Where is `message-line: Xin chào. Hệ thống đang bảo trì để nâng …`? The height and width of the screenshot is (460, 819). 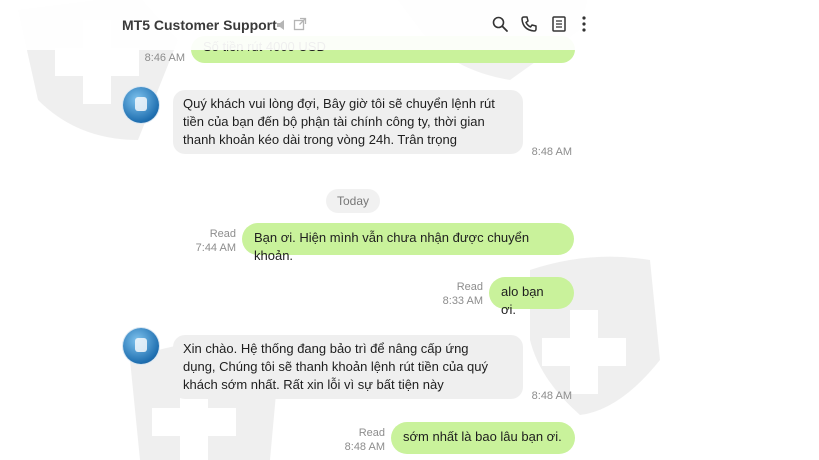
message-line: Xin chào. Hệ thống đang bảo trì để nâng … is located at coordinates (326, 348).